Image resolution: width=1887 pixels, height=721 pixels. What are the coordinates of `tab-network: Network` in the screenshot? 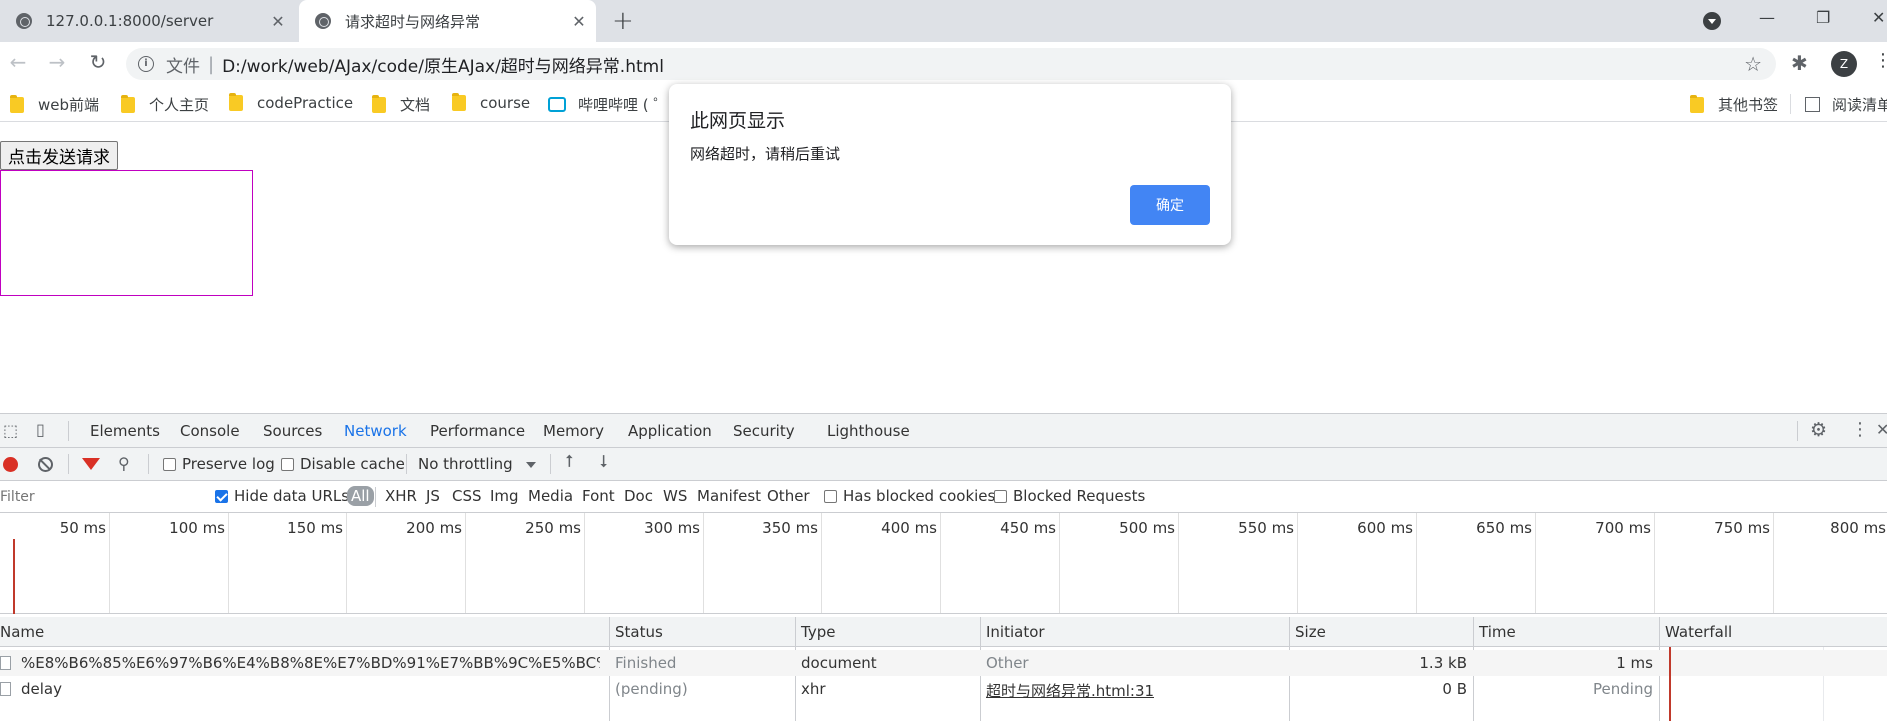 It's located at (375, 436).